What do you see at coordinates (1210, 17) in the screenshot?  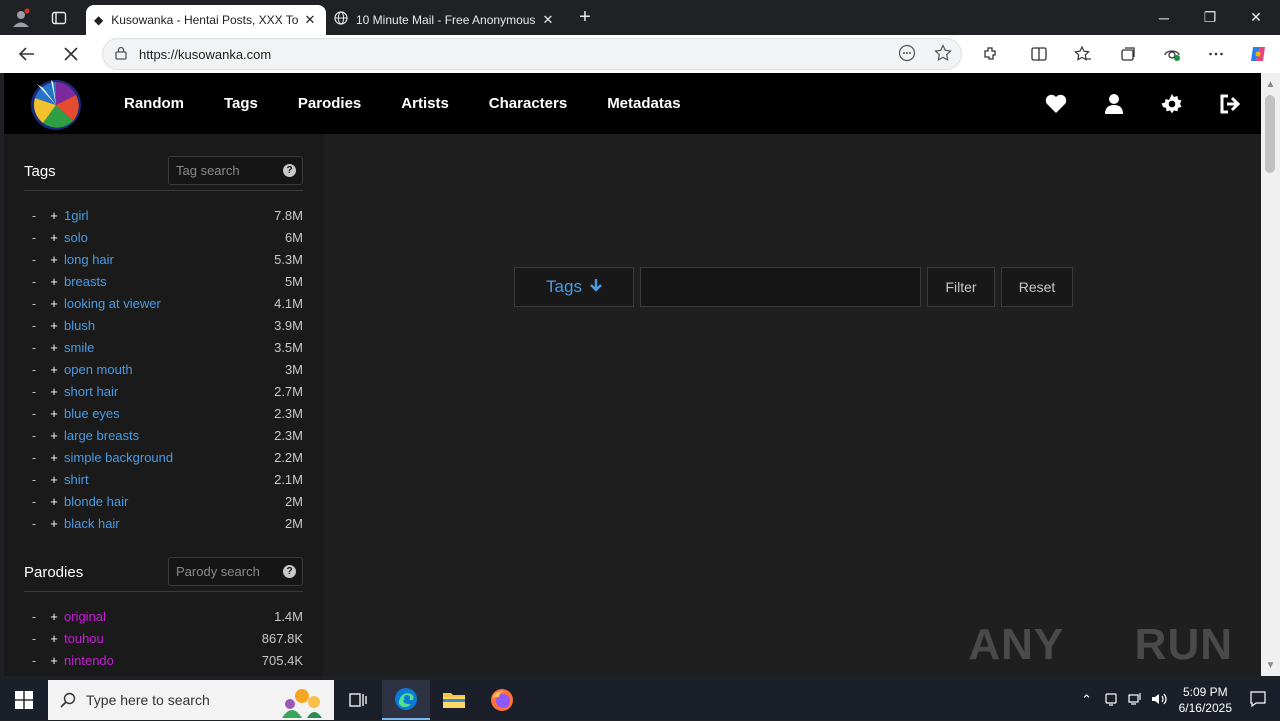 I see `restore-button: ❐` at bounding box center [1210, 17].